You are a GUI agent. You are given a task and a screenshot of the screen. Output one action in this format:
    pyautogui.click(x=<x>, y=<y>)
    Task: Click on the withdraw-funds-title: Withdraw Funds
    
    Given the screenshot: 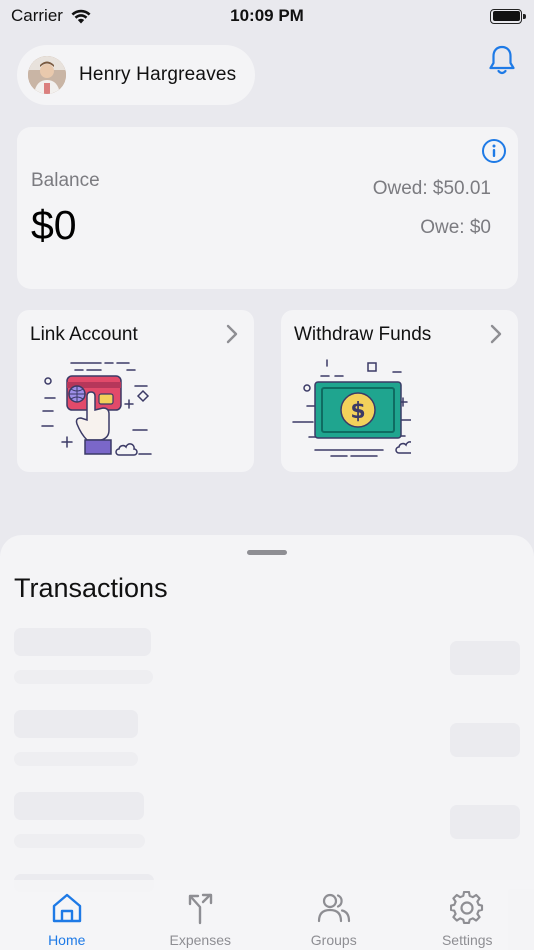 What is the action you would take?
    pyautogui.click(x=363, y=334)
    